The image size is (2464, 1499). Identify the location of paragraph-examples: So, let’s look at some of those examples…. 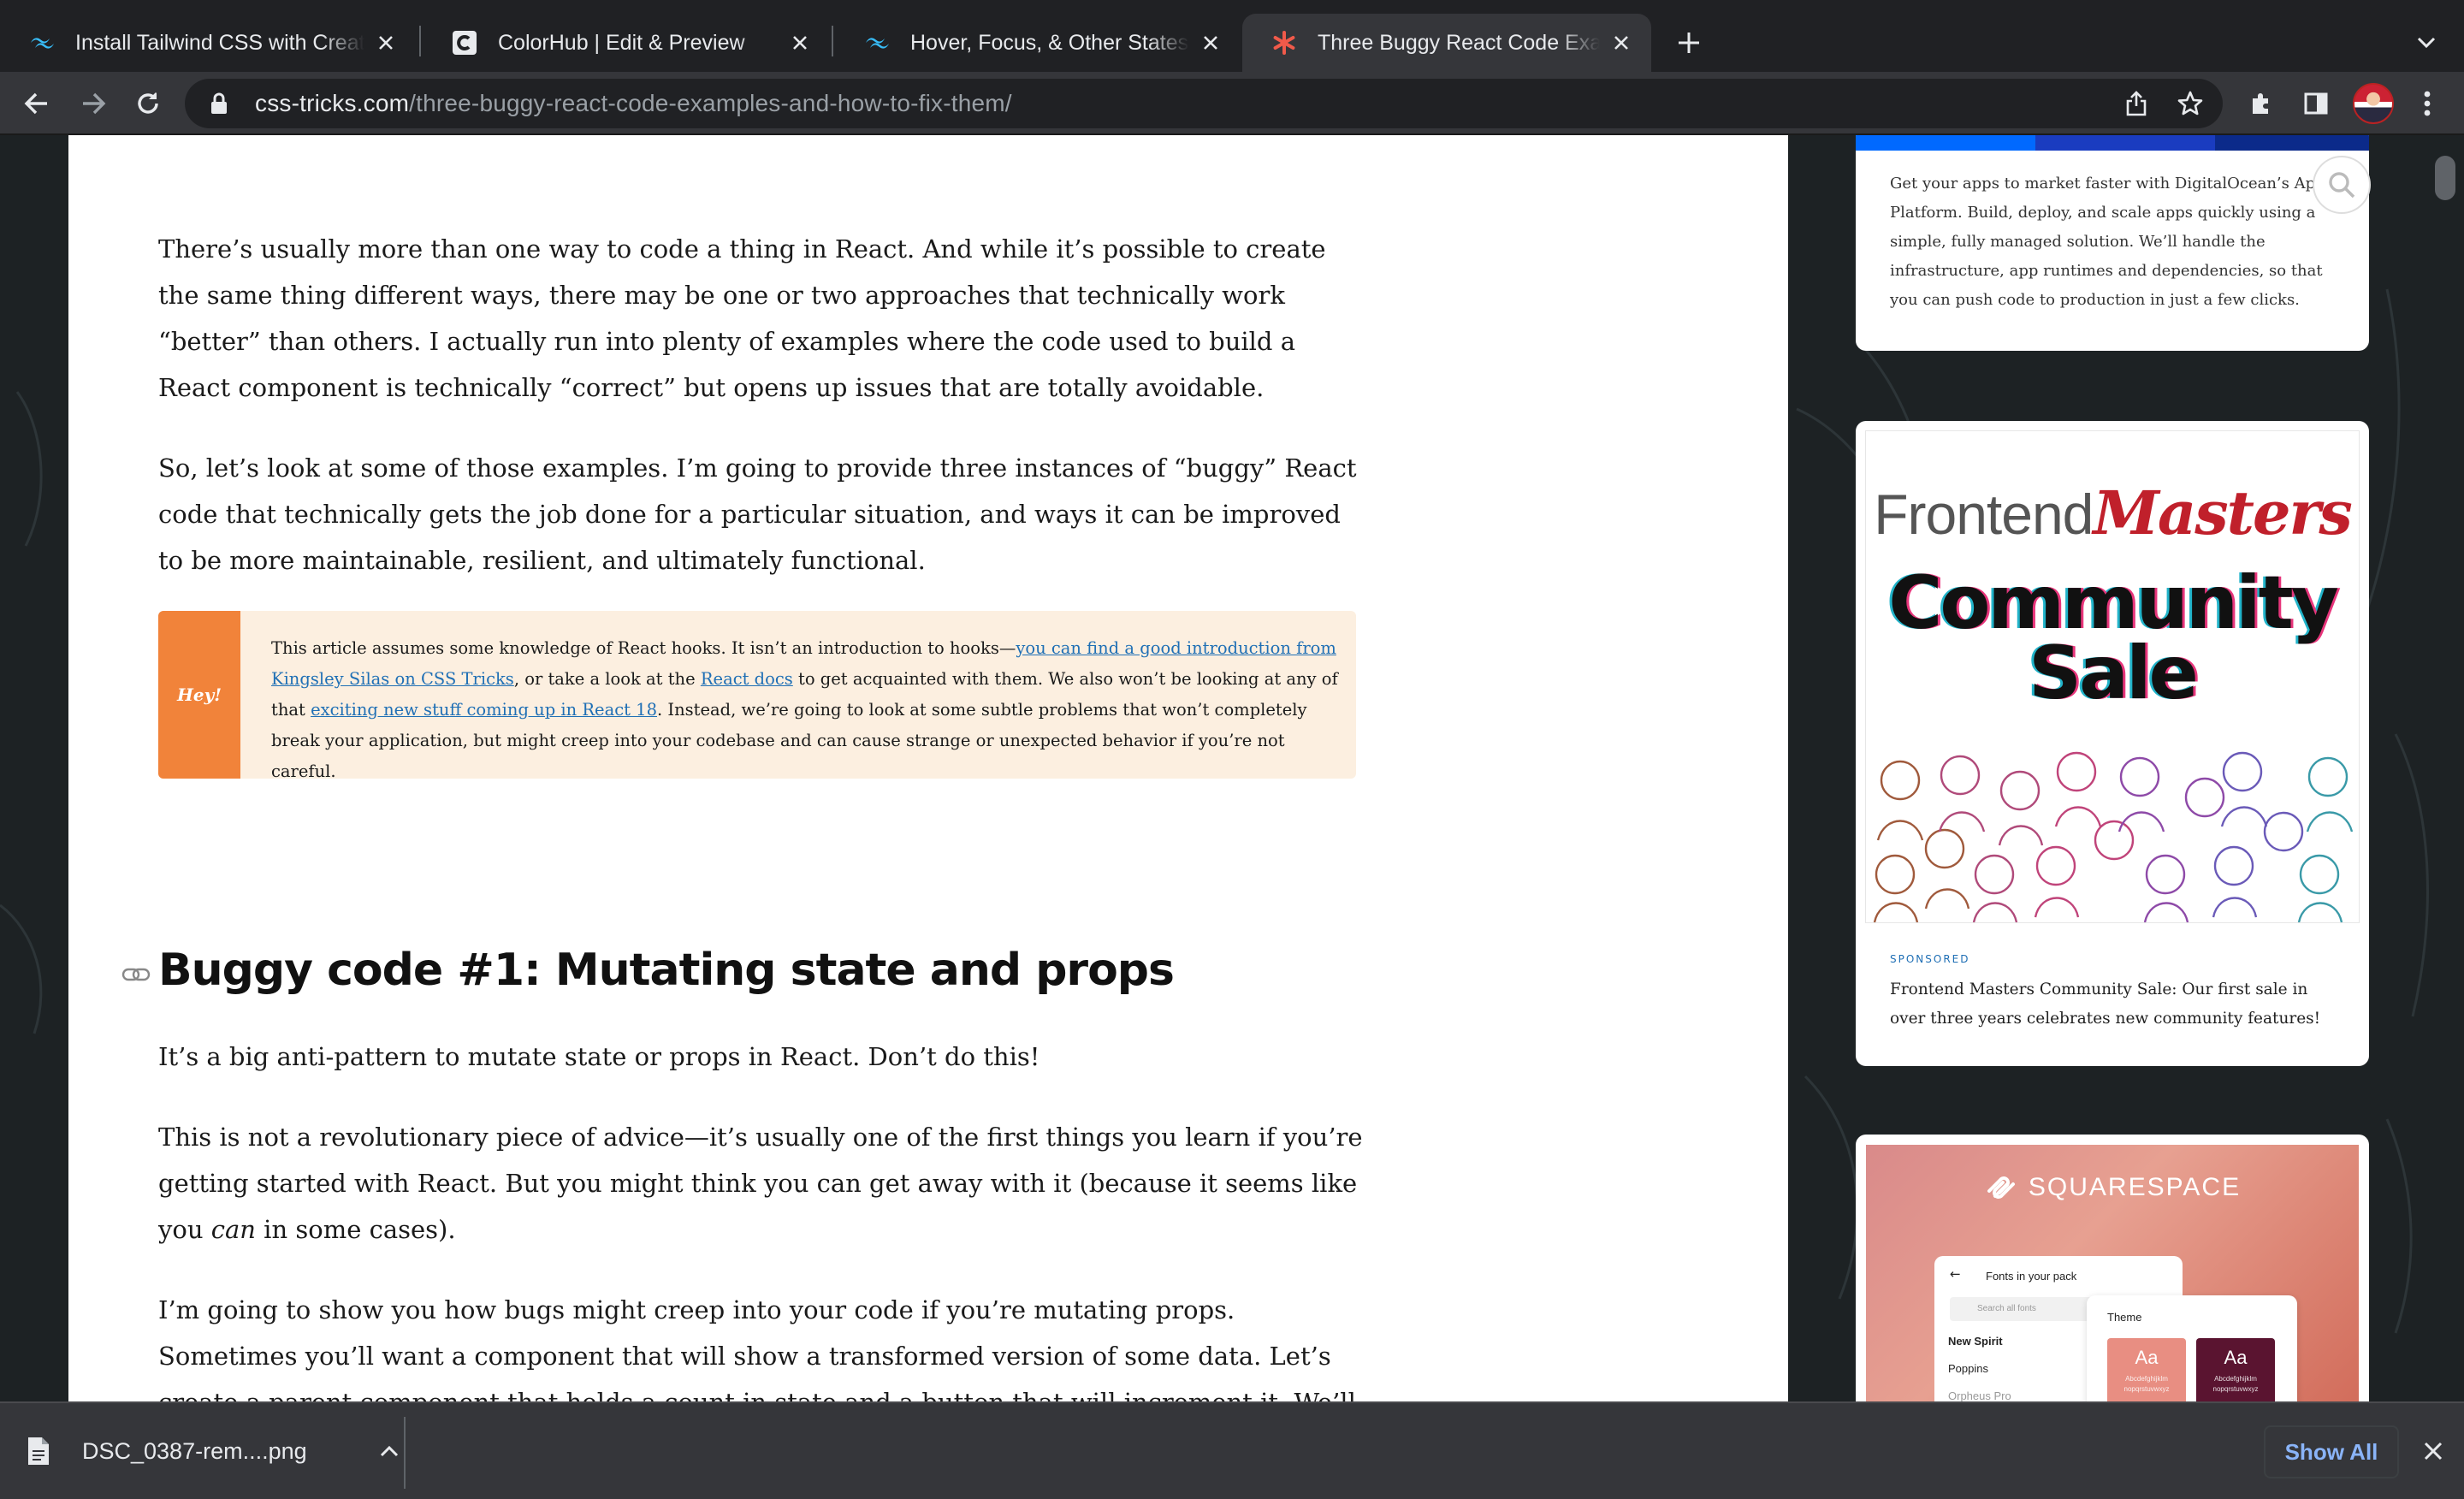
(757, 514).